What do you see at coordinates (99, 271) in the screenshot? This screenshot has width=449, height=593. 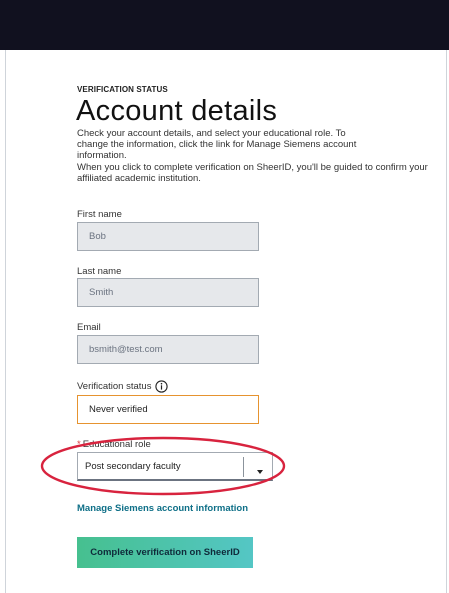 I see `last-name-label: Last name` at bounding box center [99, 271].